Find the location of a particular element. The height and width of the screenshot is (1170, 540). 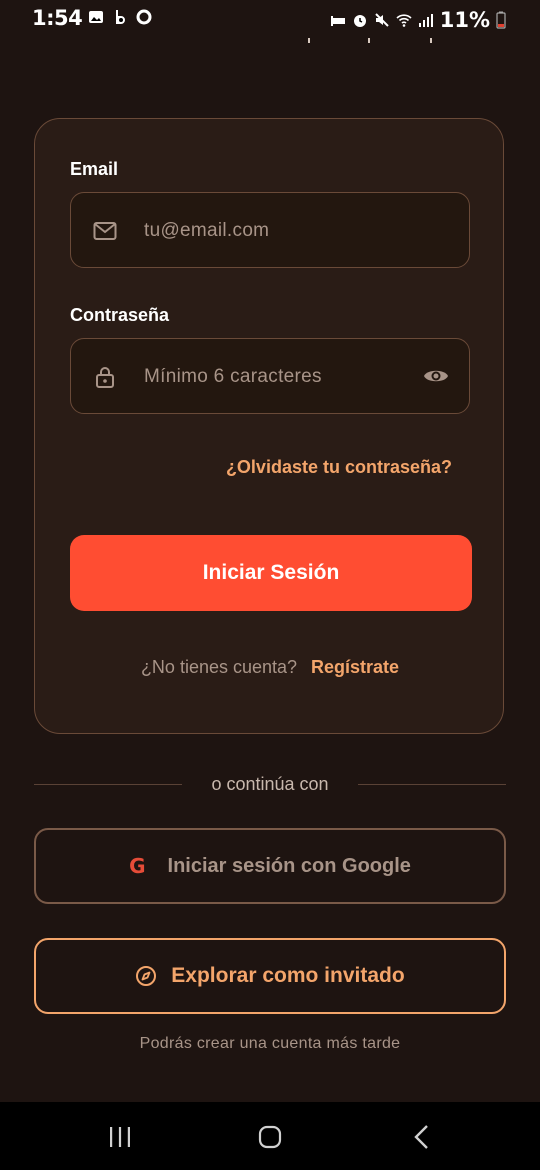

back-icon is located at coordinates (422, 1137).